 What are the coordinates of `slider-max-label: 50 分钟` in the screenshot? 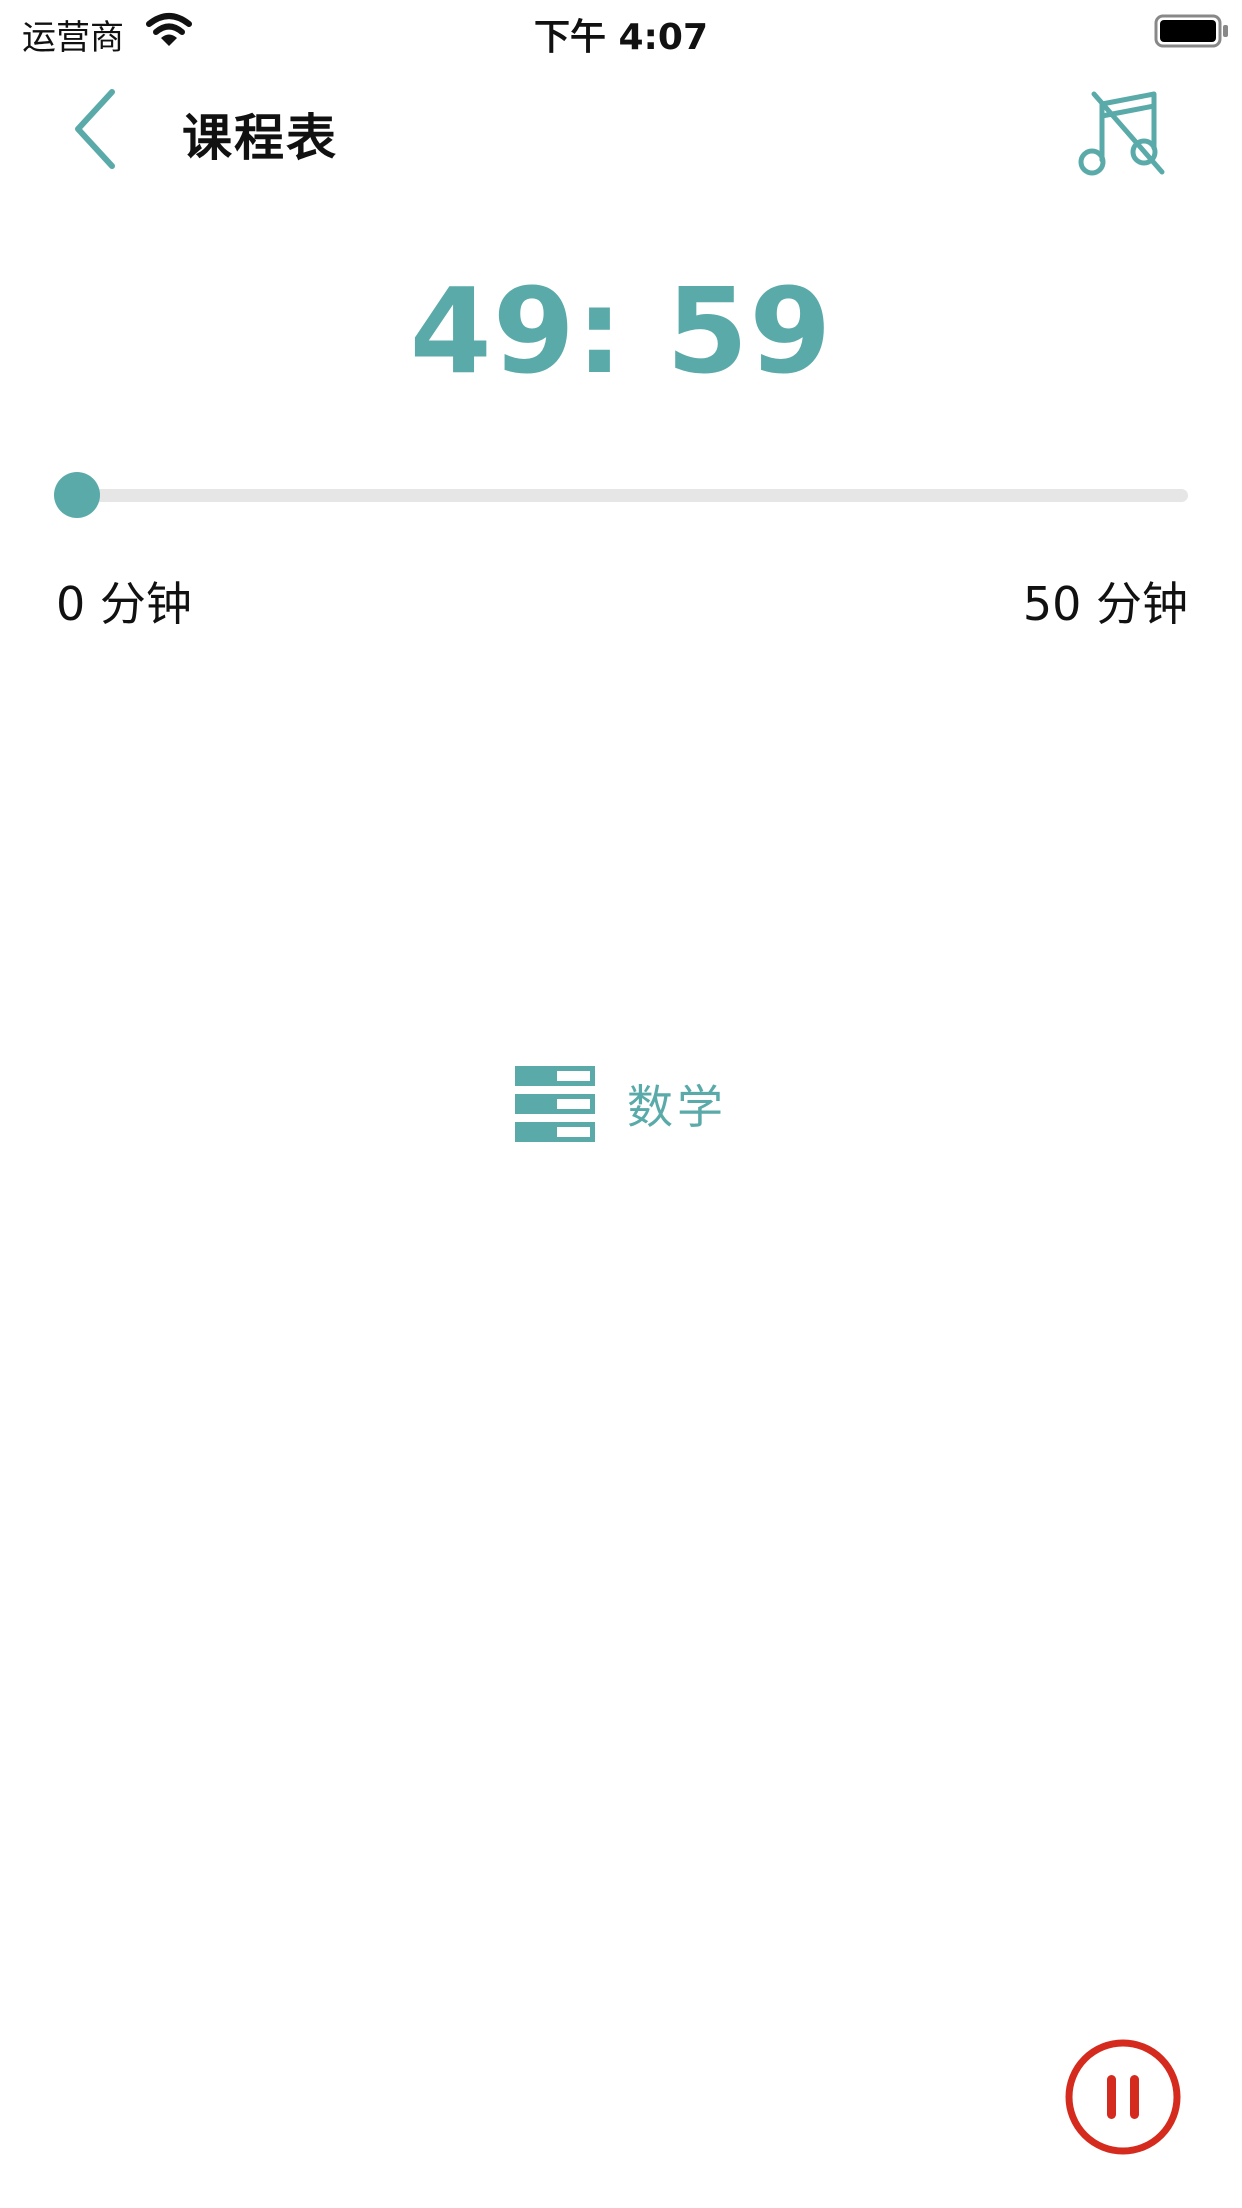 It's located at (1105, 604).